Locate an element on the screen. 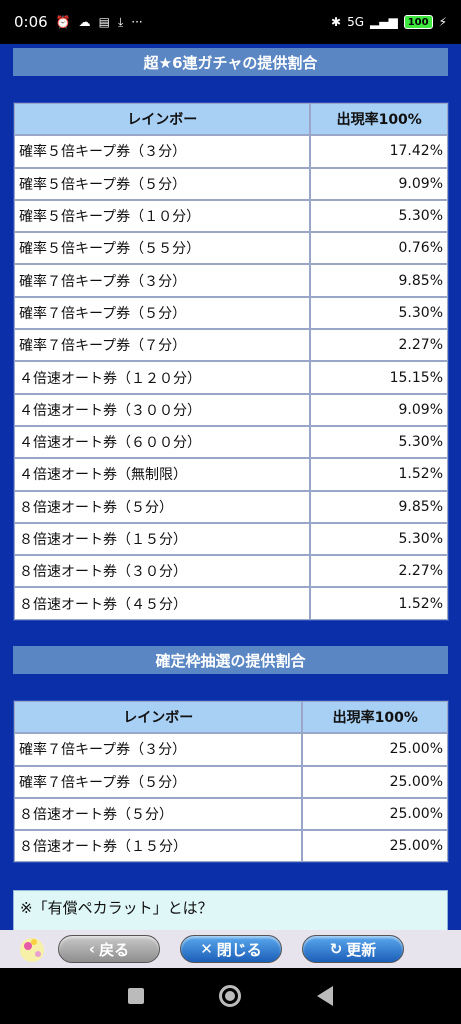 This screenshot has width=461, height=1024. table-row: ８倍速オート券（５分） 9.85% is located at coordinates (231, 506).